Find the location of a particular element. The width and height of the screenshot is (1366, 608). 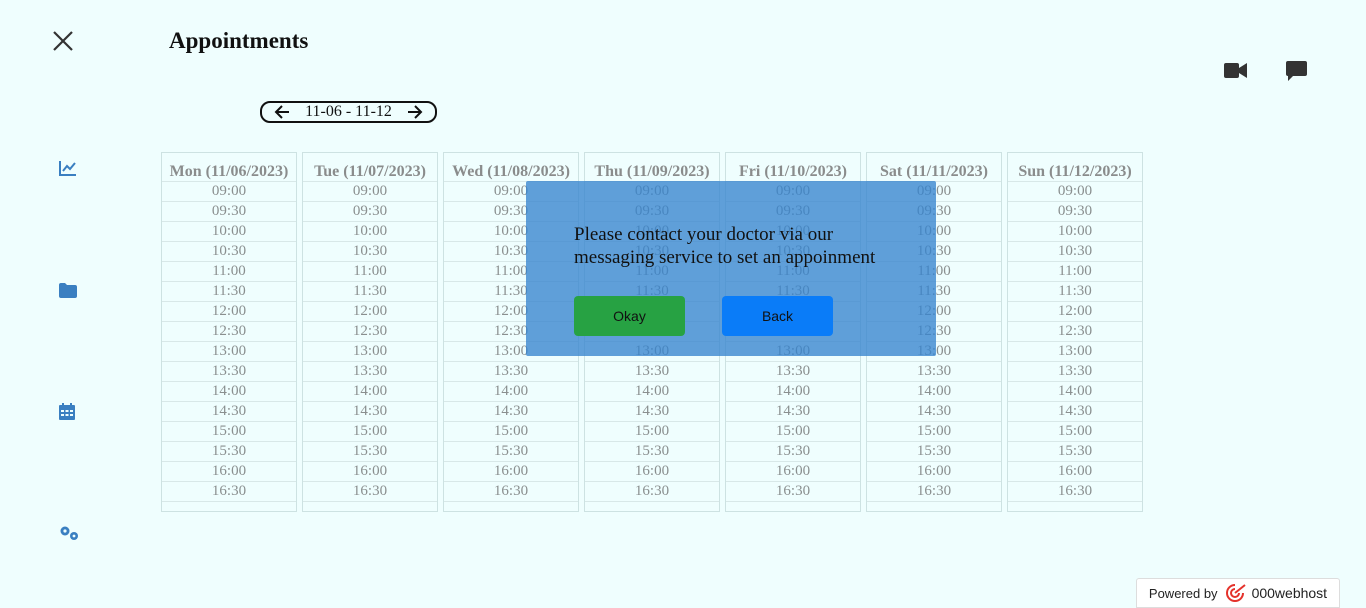

week-navigator: 11-06 - 11-12 is located at coordinates (348, 112).